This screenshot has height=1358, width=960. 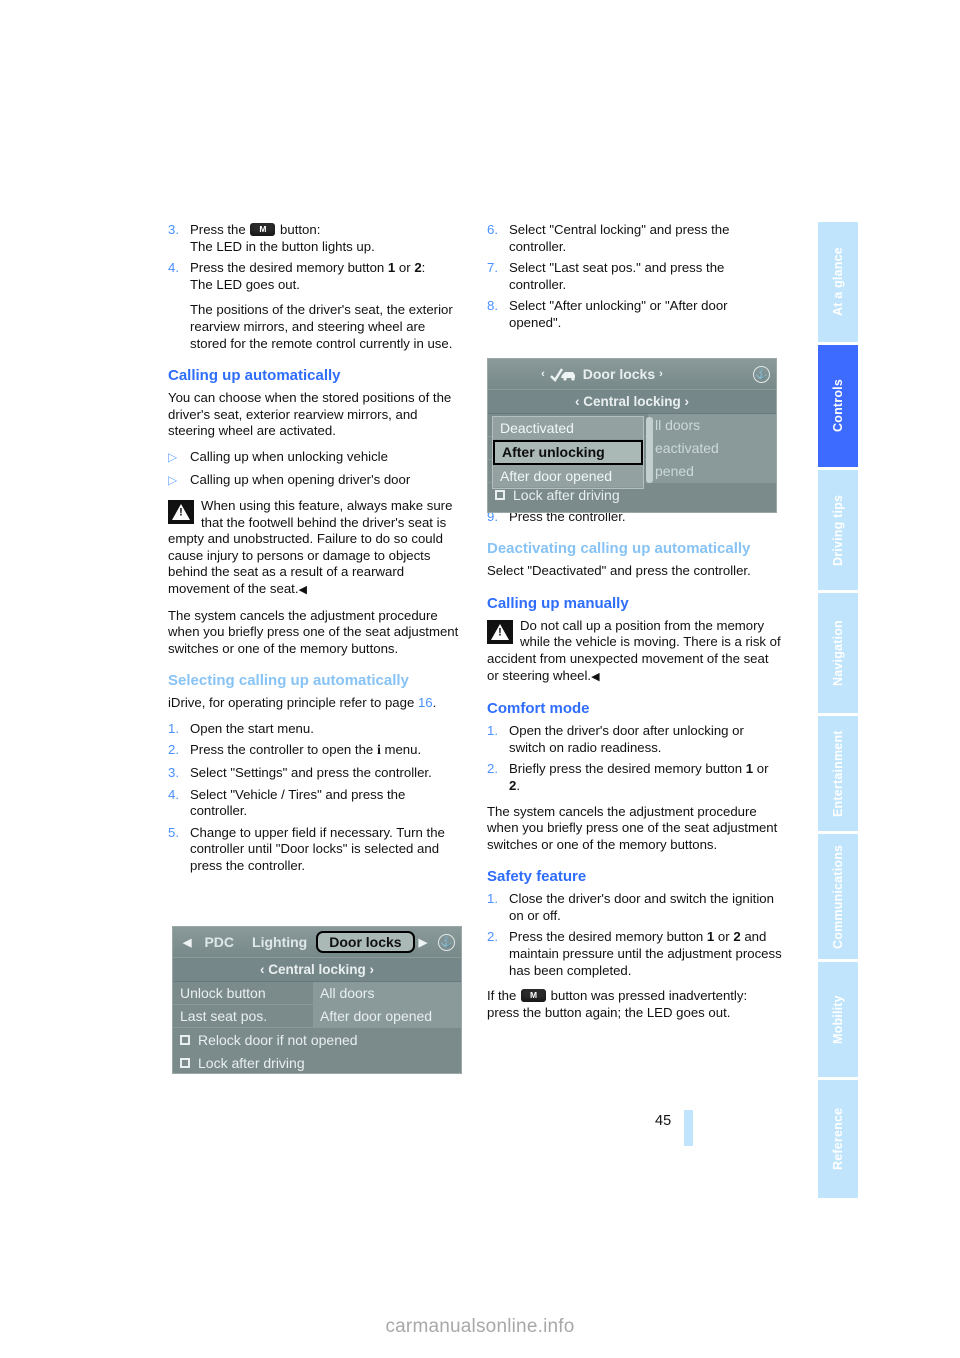 I want to click on tab-entertainment: Entertainment, so click(x=838, y=773).